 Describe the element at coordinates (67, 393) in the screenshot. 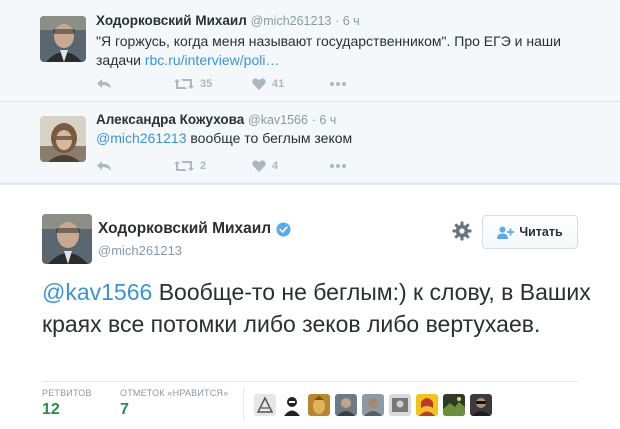

I see `retweets-label: РЕТВИТОВ` at that location.